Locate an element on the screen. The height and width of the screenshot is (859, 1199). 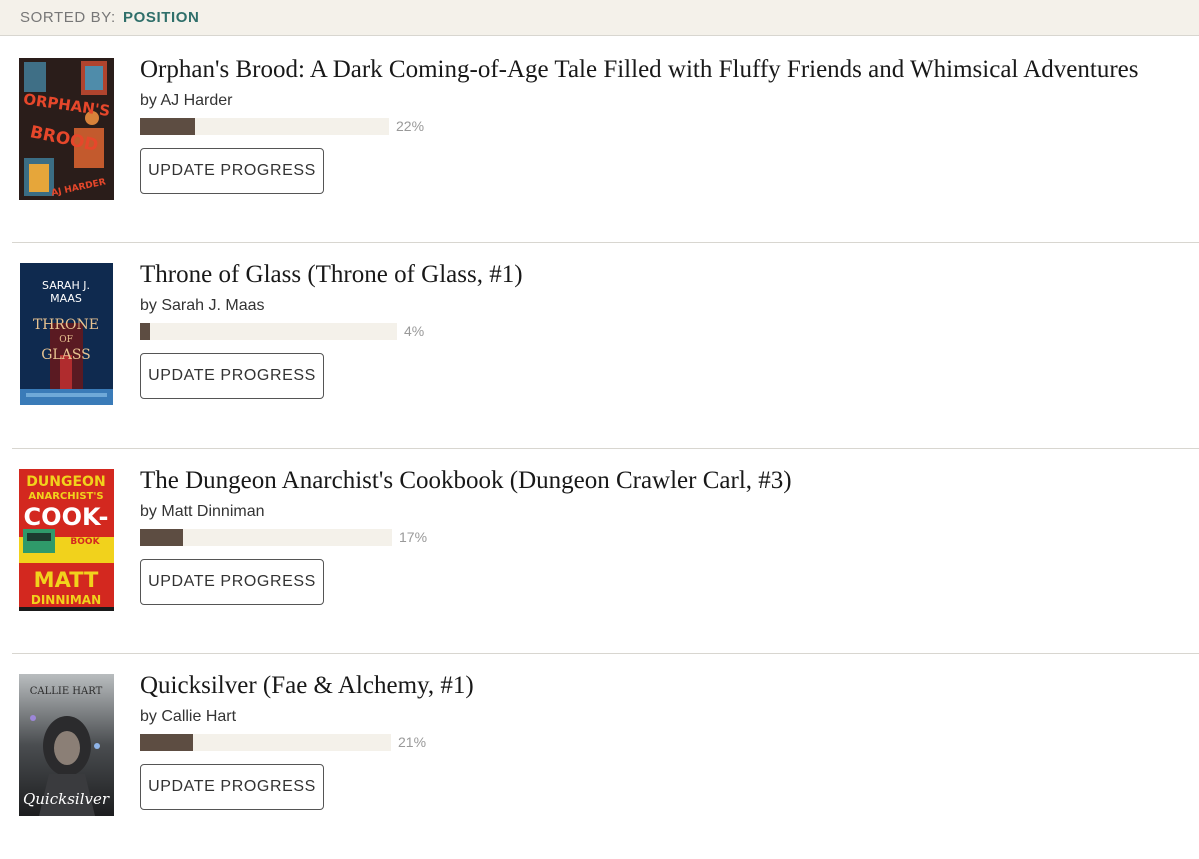
author-link: Matt Dinniman is located at coordinates (212, 511).